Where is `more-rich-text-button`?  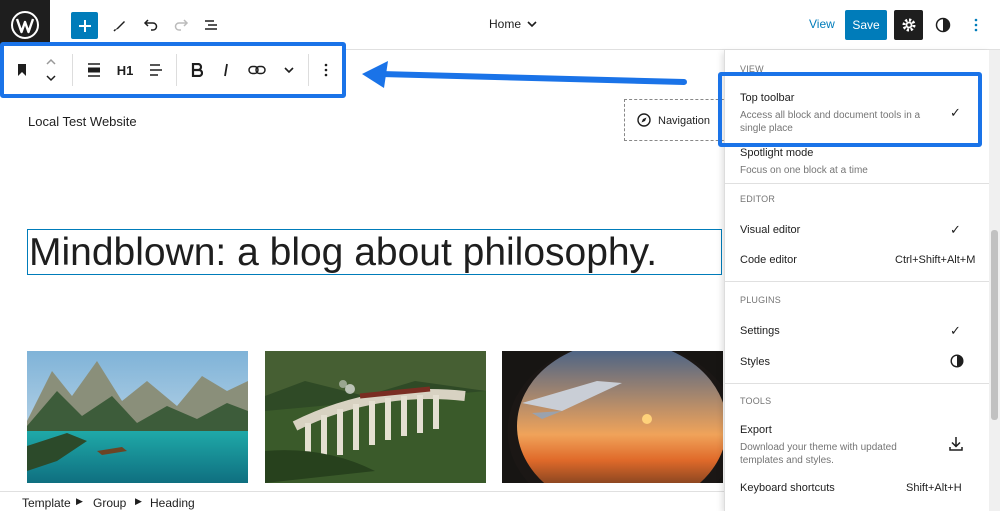
more-rich-text-button is located at coordinates (289, 70).